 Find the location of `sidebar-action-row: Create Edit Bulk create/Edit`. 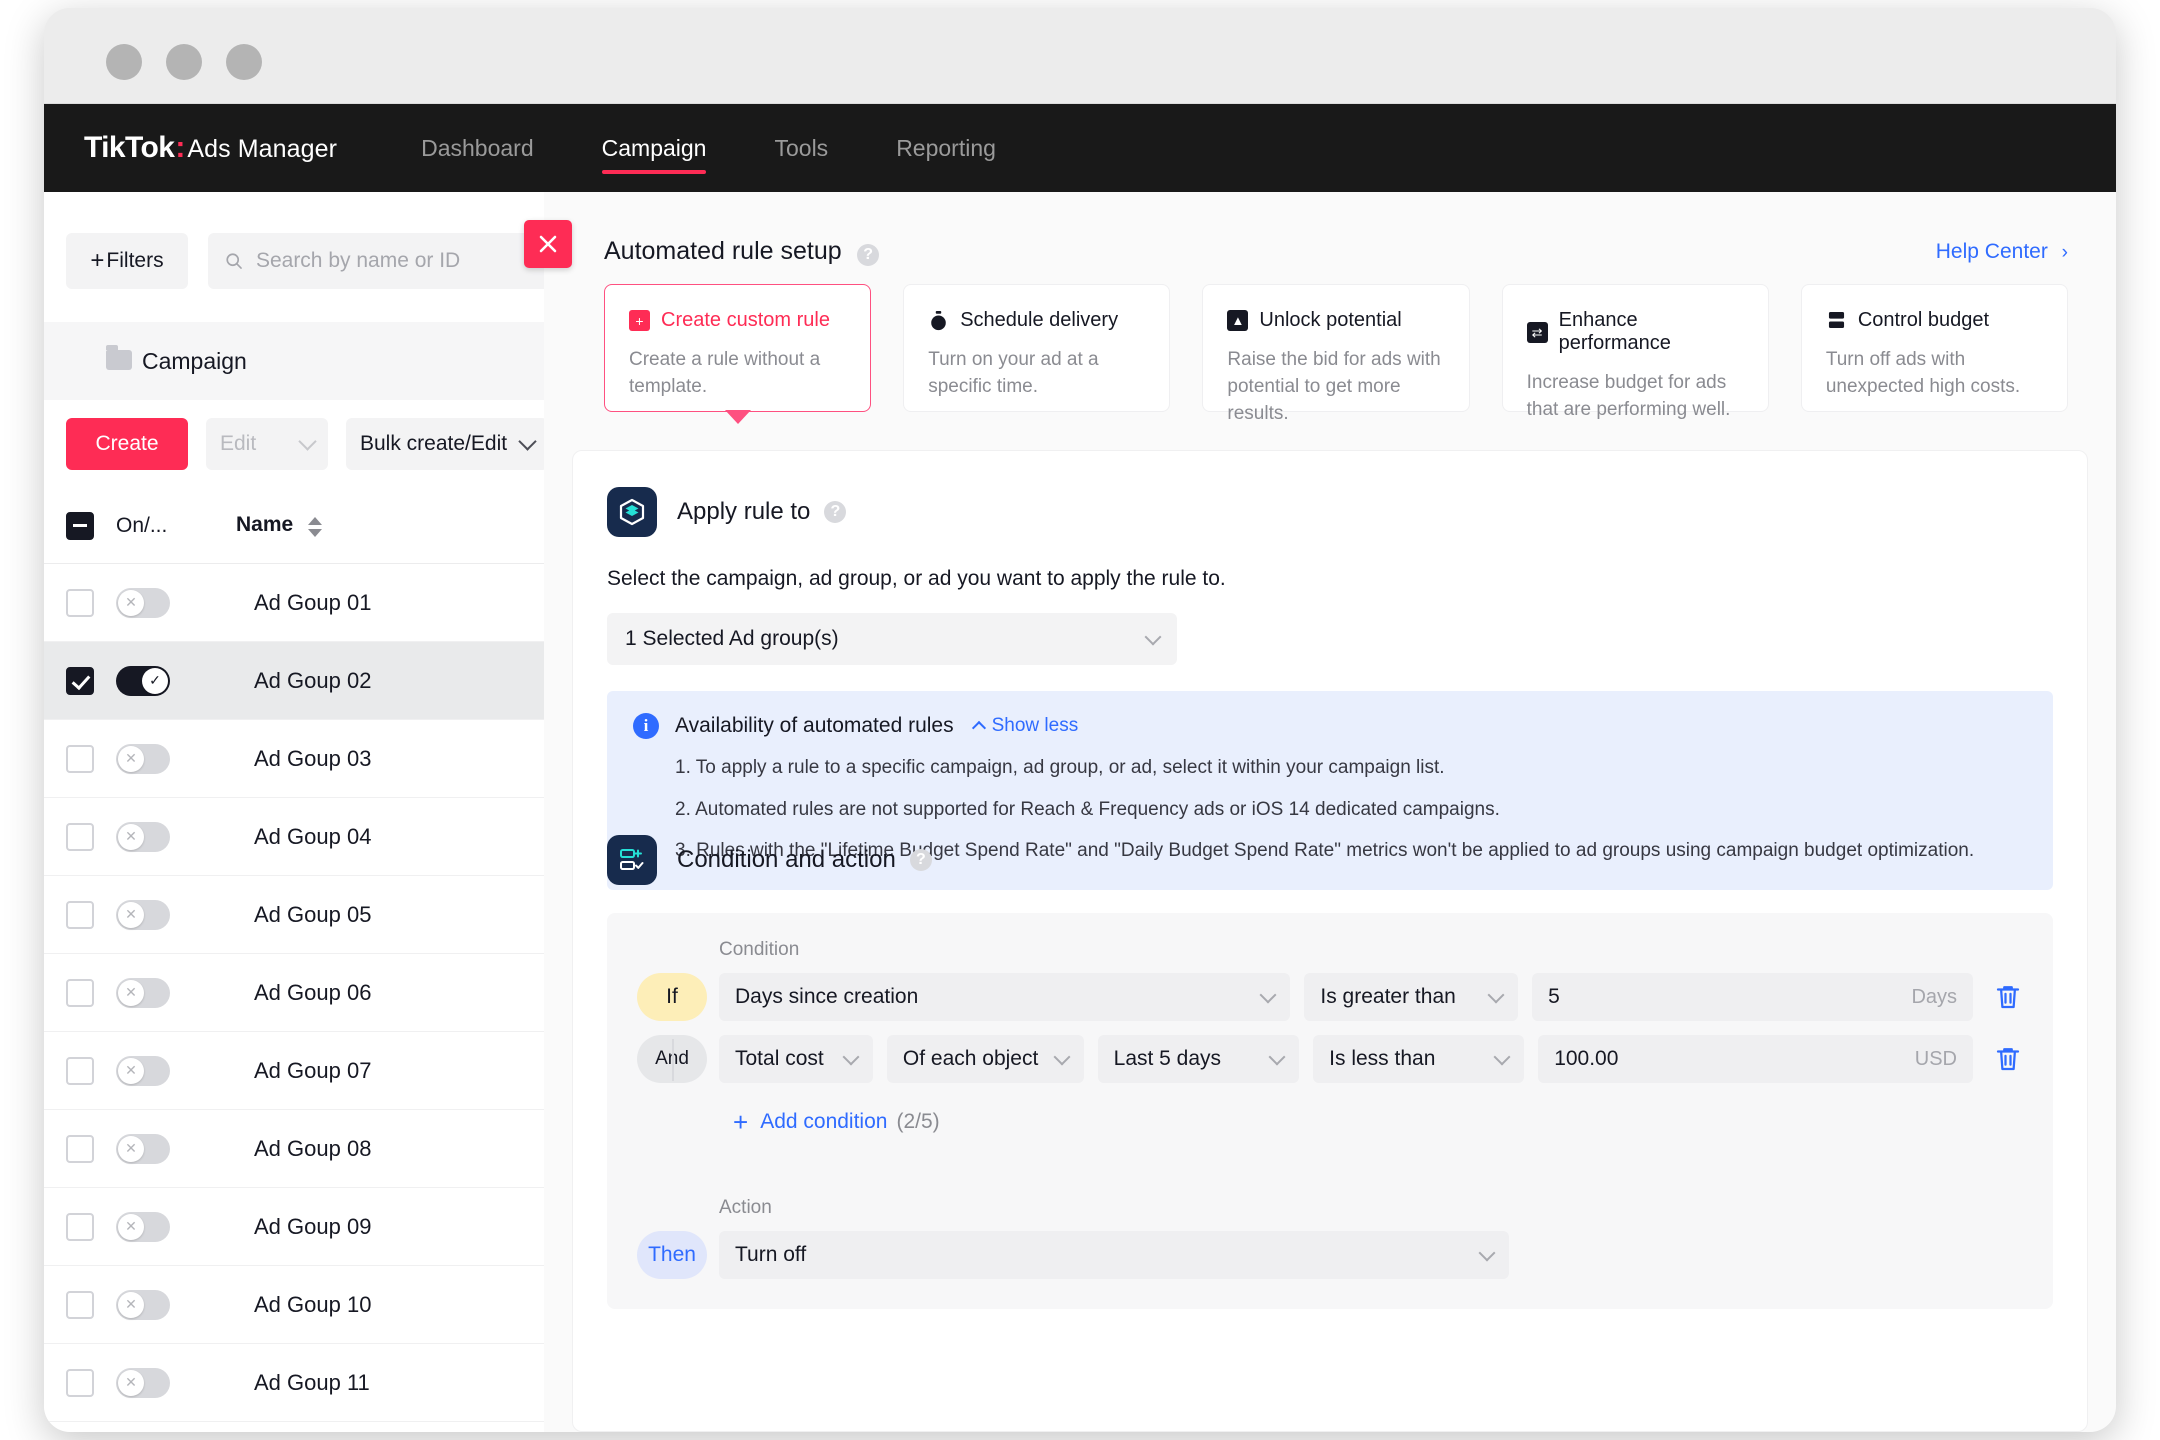

sidebar-action-row: Create Edit Bulk create/Edit is located at coordinates (314, 444).